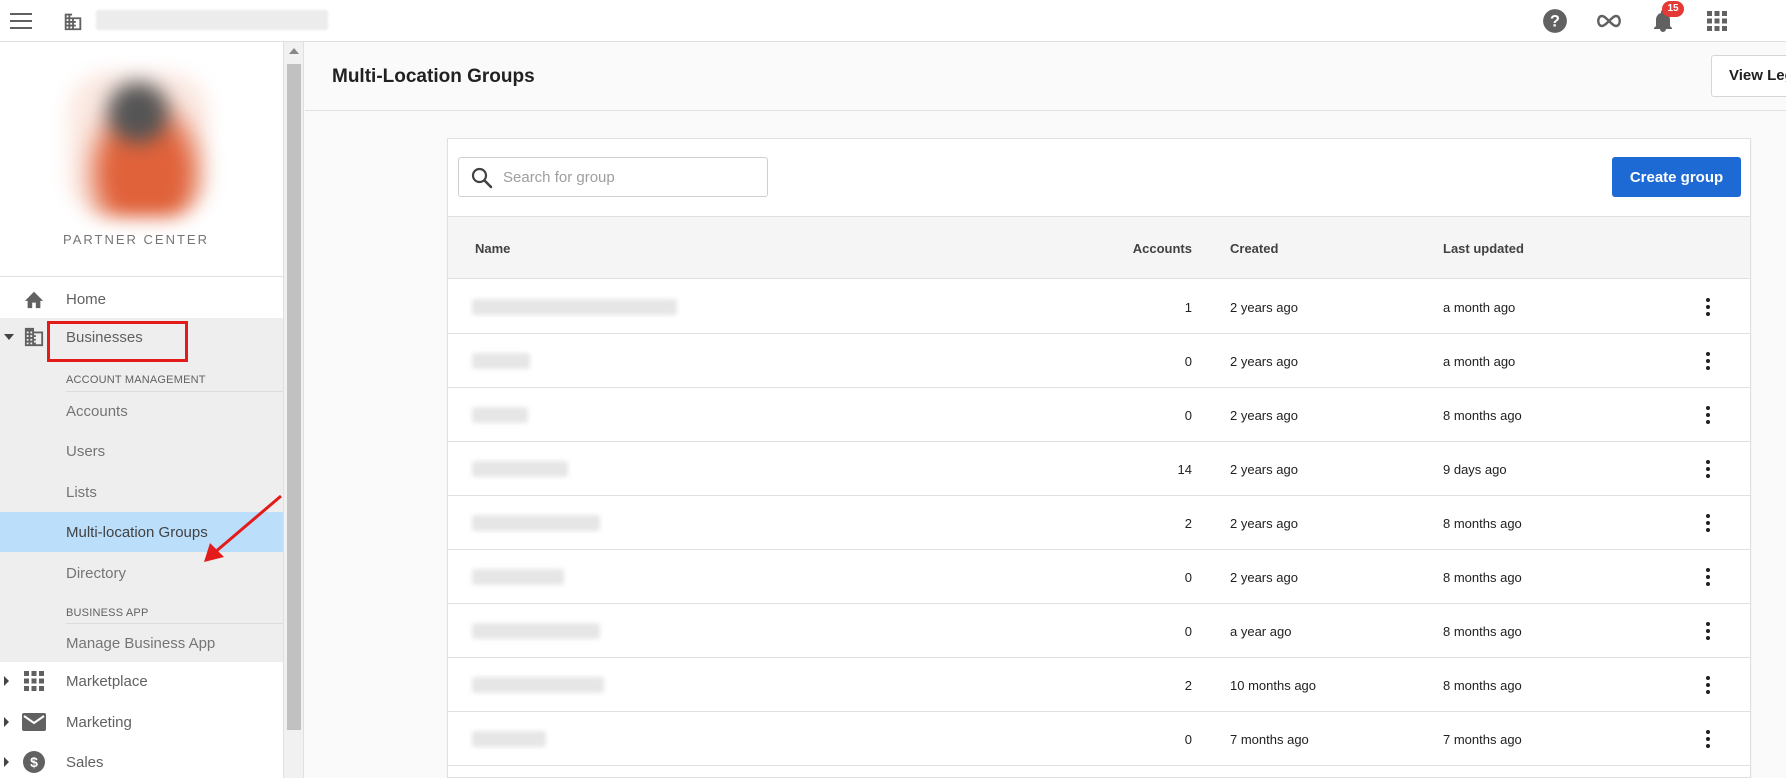 This screenshot has width=1786, height=778. What do you see at coordinates (1099, 247) in the screenshot?
I see `table-header: Name Accounts Created Last updated` at bounding box center [1099, 247].